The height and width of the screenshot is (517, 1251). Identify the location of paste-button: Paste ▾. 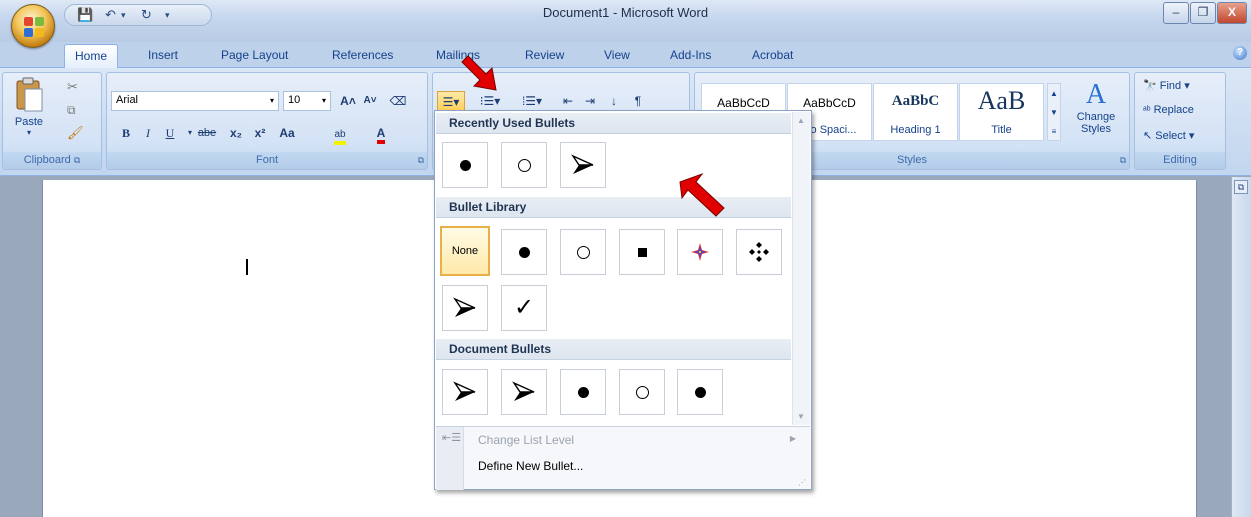
(29, 108).